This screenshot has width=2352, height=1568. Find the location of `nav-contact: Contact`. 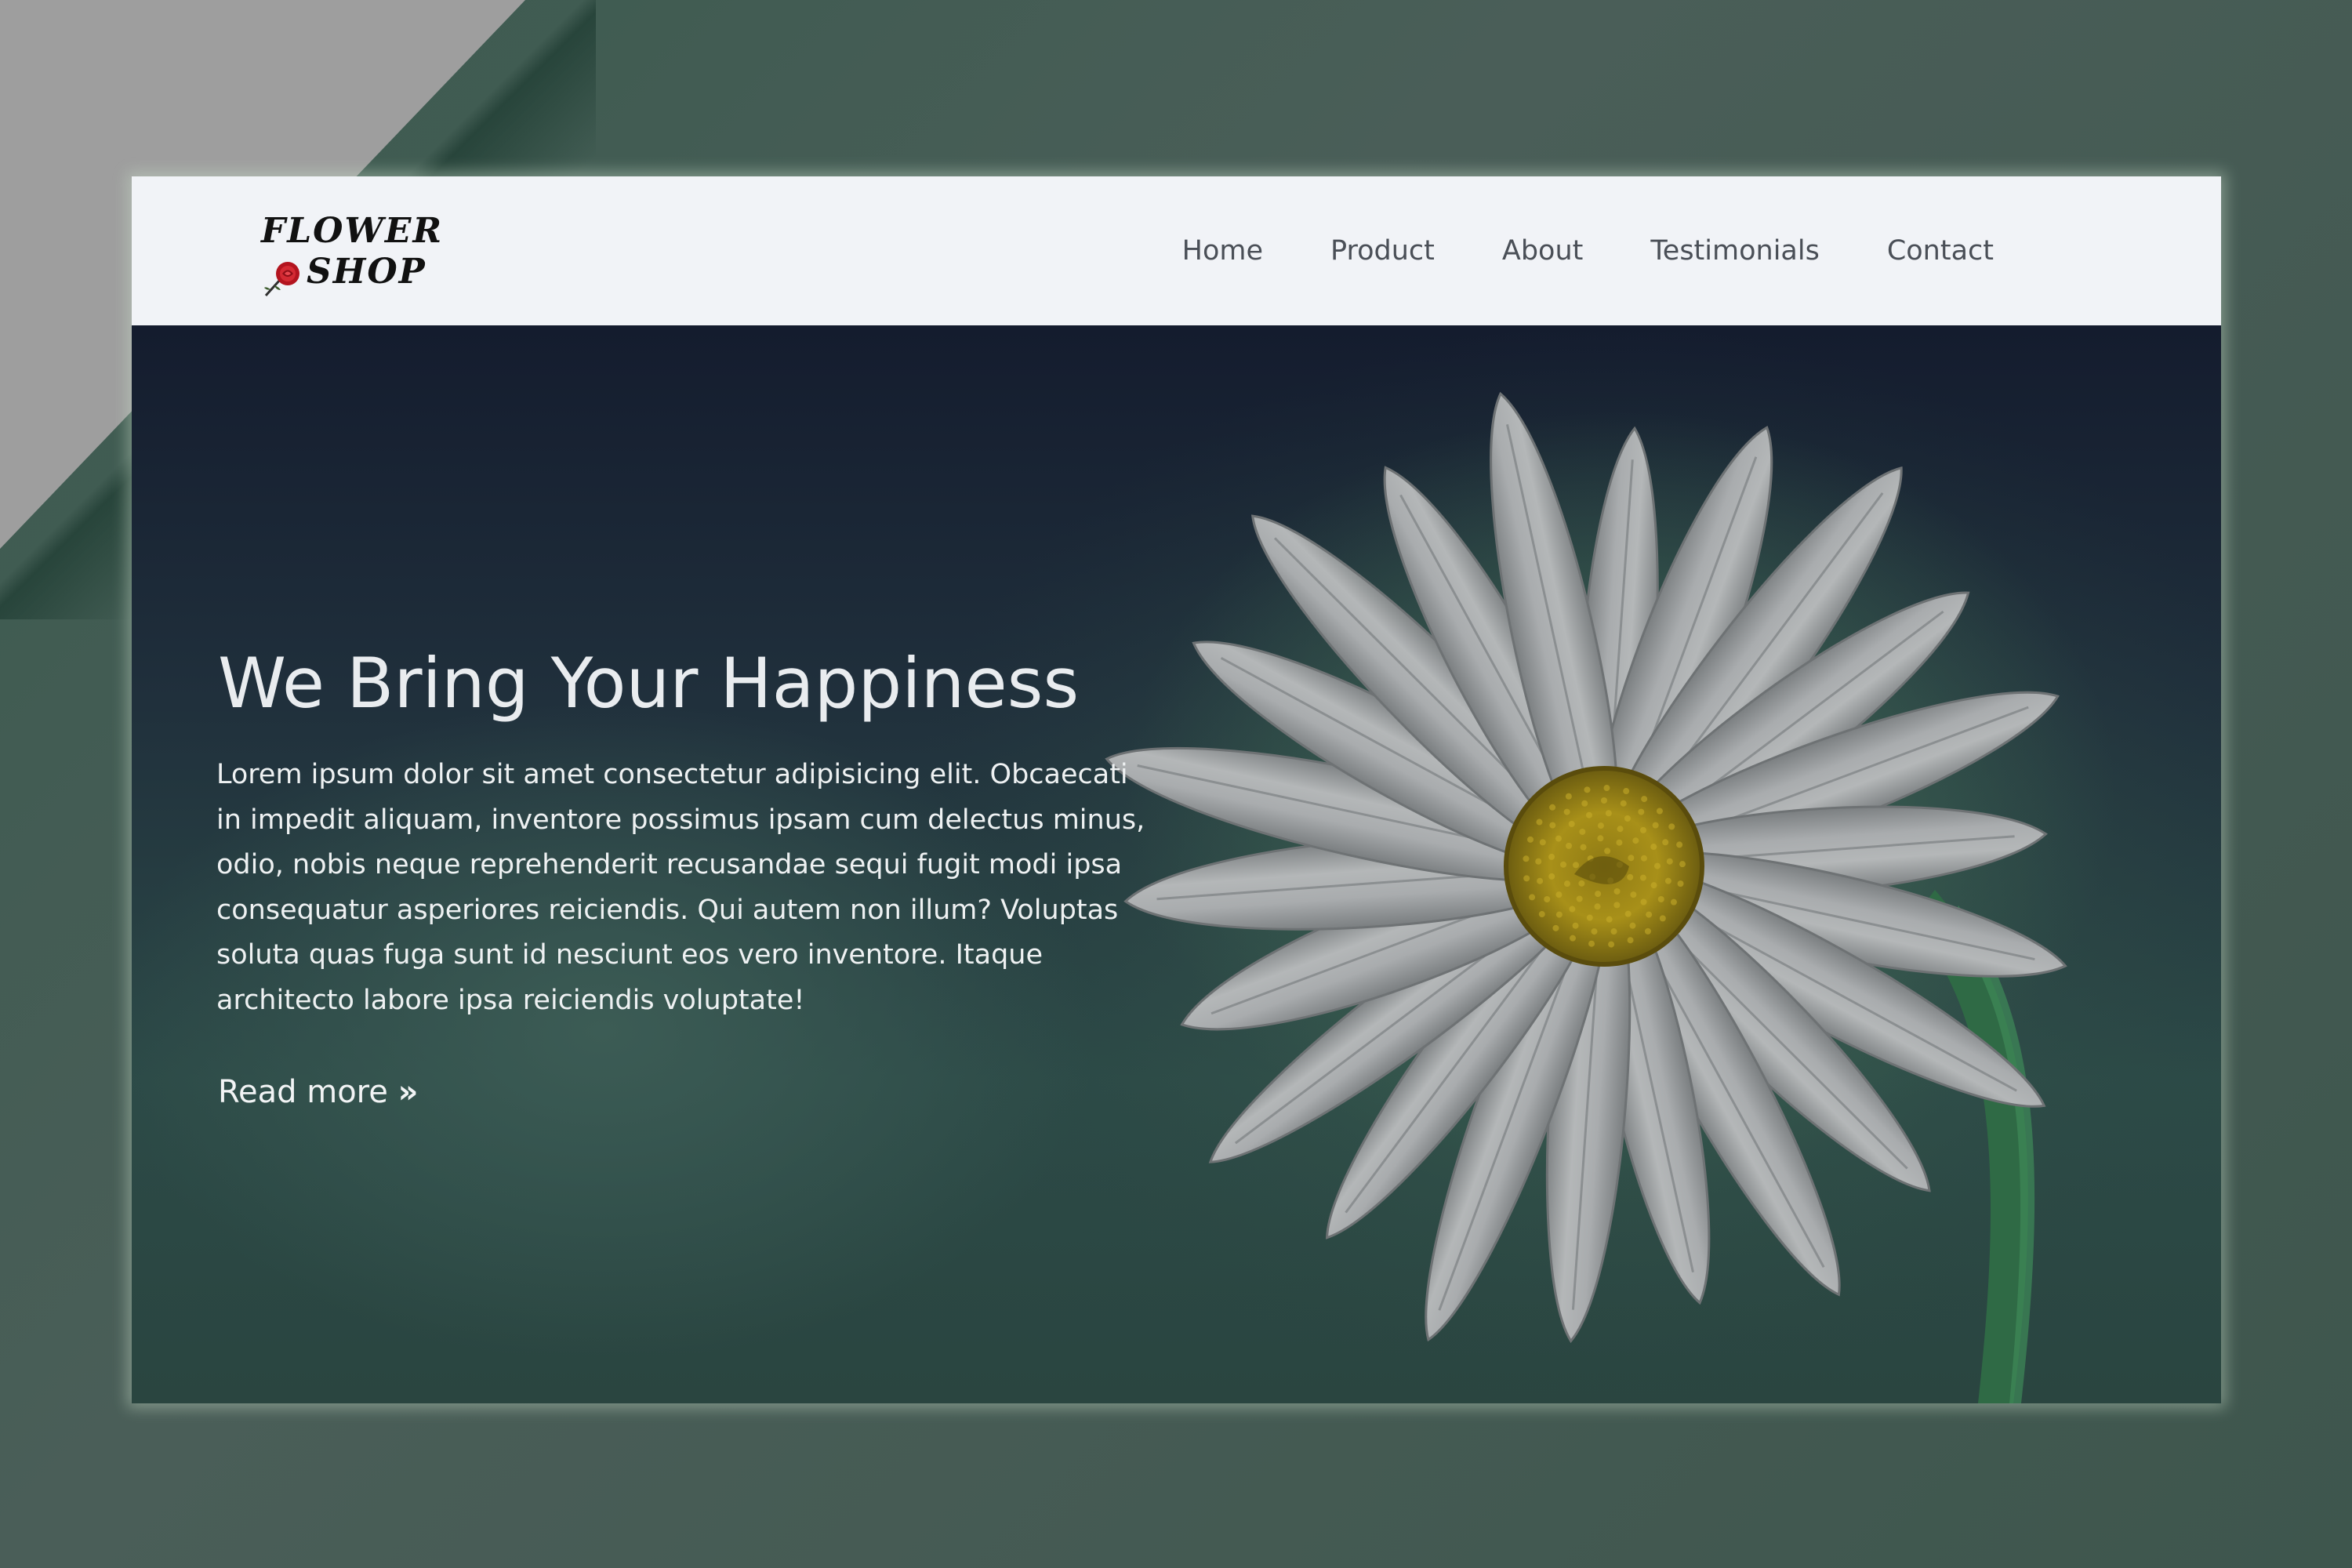

nav-contact: Contact is located at coordinates (1940, 251).